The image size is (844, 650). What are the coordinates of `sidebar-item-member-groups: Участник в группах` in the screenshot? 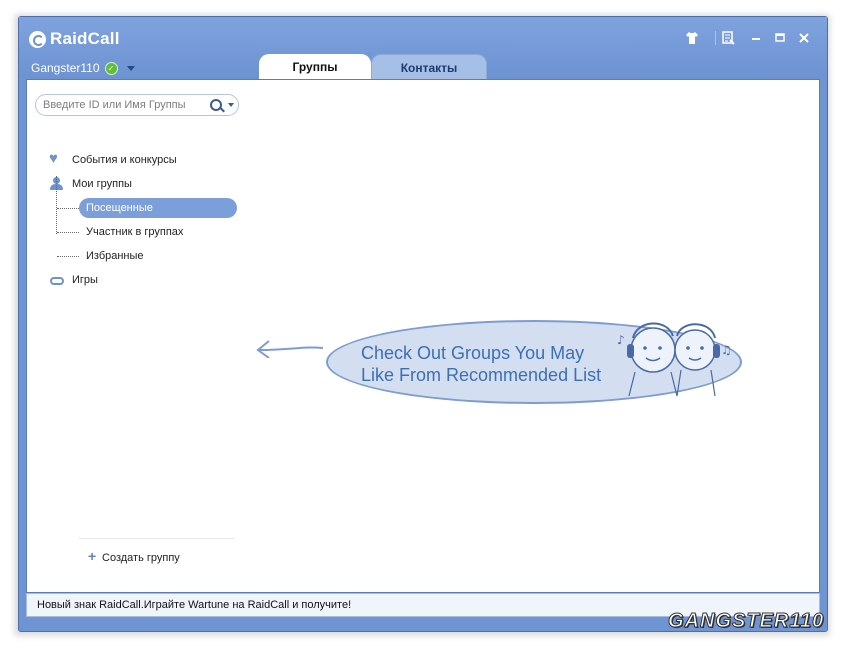 It's located at (131, 232).